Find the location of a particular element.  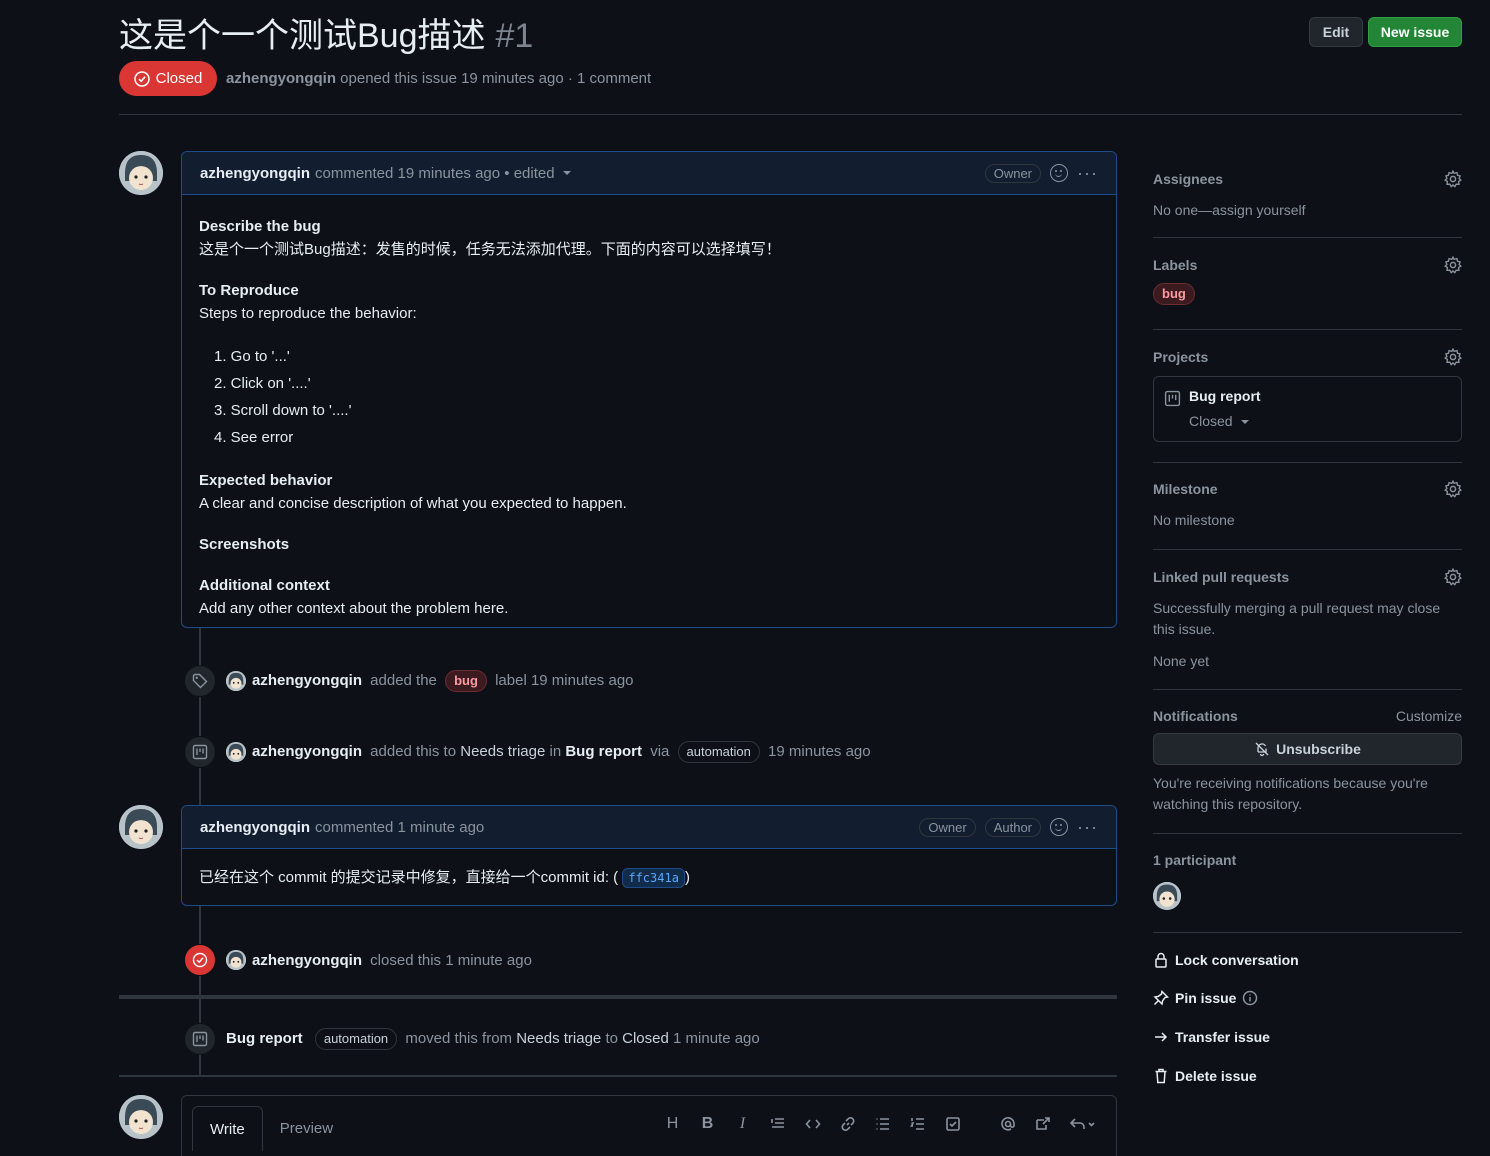

code-icon is located at coordinates (812, 1124).